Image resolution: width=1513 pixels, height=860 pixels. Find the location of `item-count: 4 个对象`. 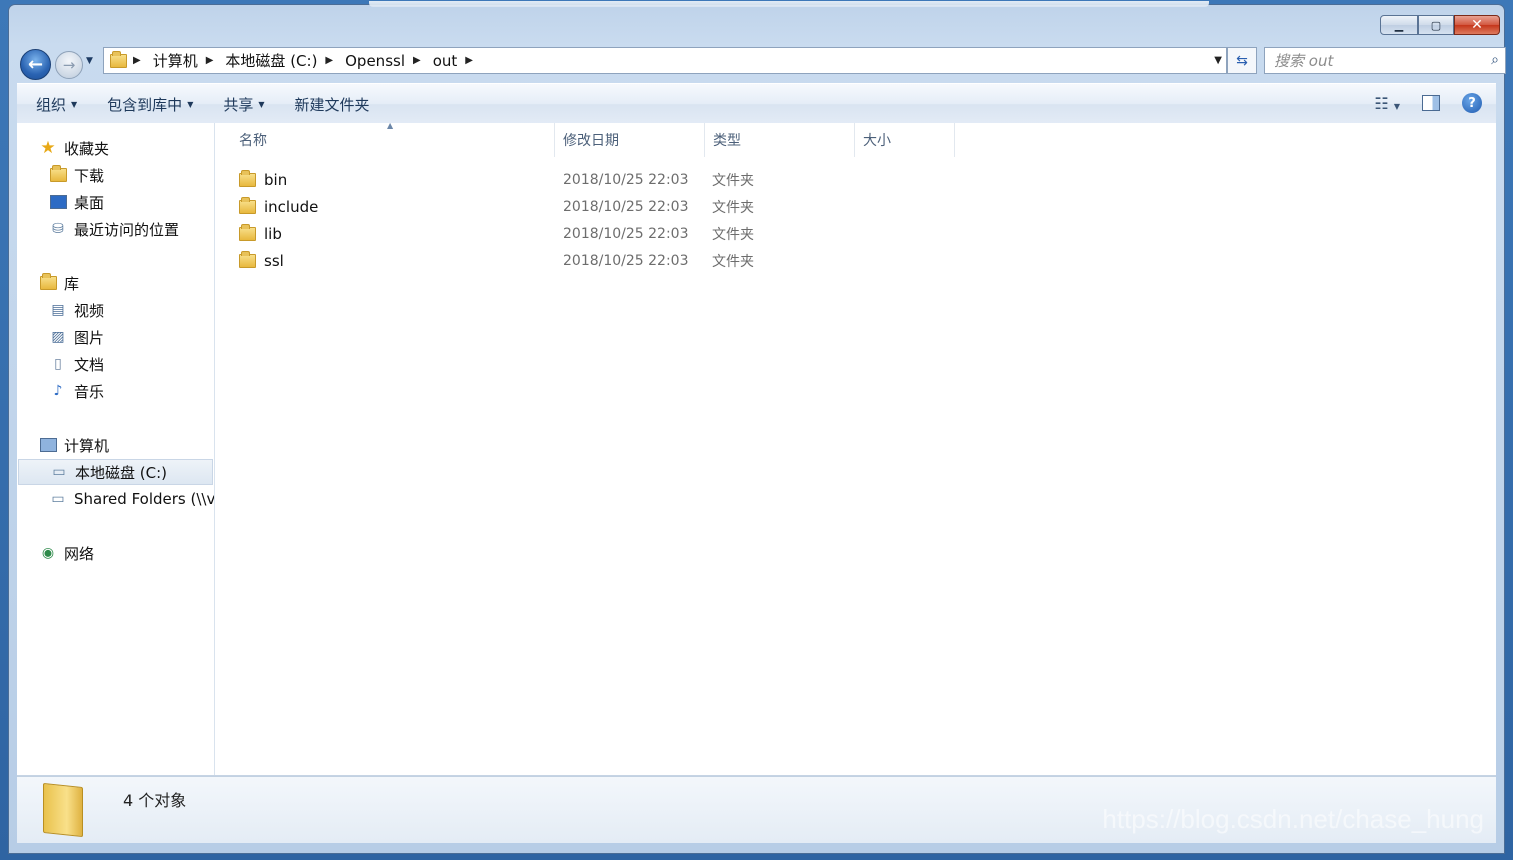

item-count: 4 个对象 is located at coordinates (155, 800).